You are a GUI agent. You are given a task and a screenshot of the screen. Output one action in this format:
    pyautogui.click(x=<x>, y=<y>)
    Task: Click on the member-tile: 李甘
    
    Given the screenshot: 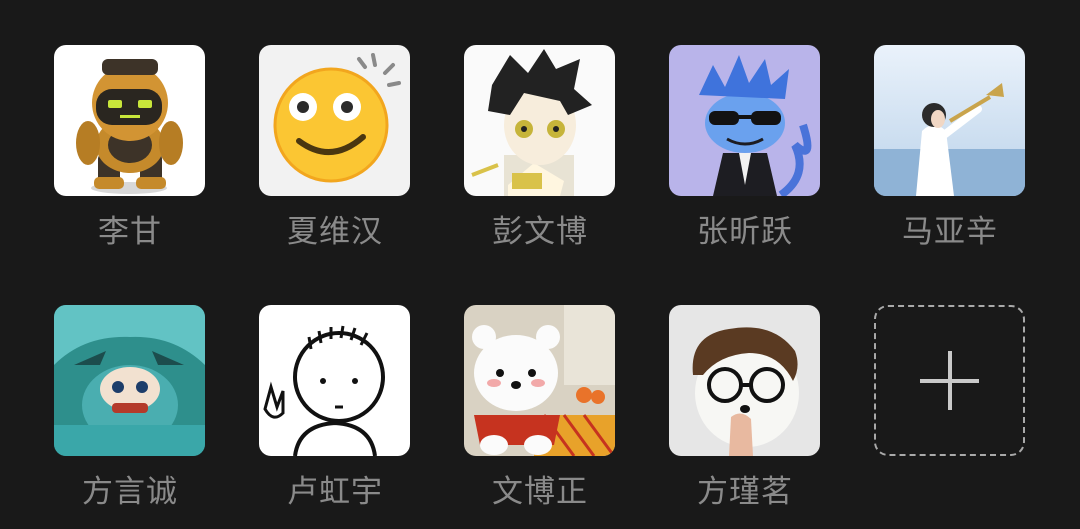 What is the action you would take?
    pyautogui.click(x=130, y=148)
    